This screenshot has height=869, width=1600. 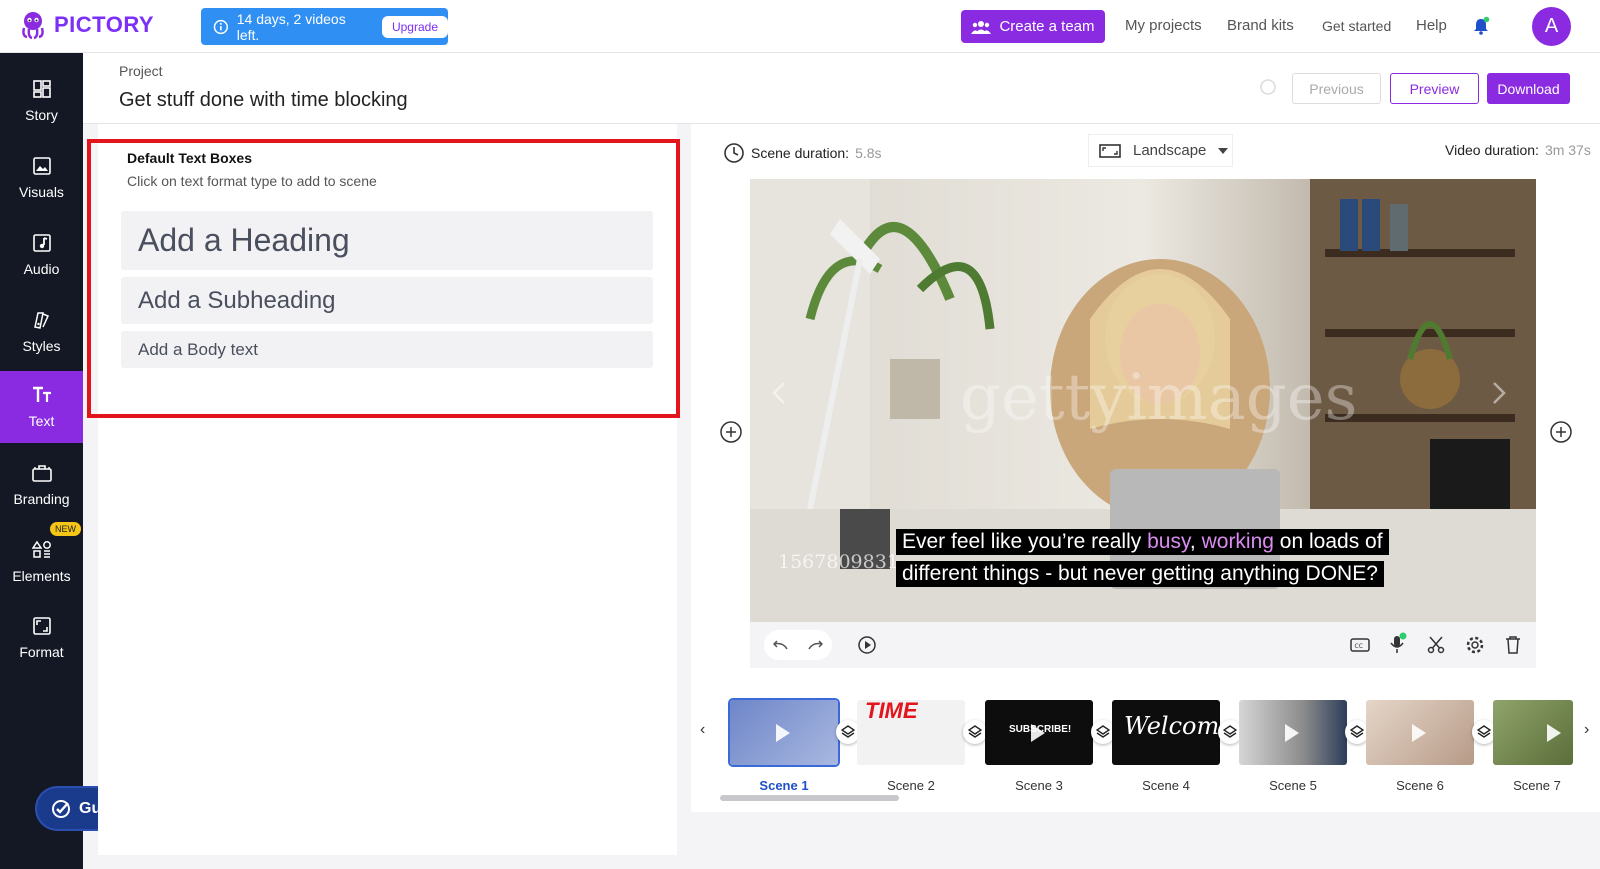 I want to click on story-grid-icon, so click(x=41, y=89).